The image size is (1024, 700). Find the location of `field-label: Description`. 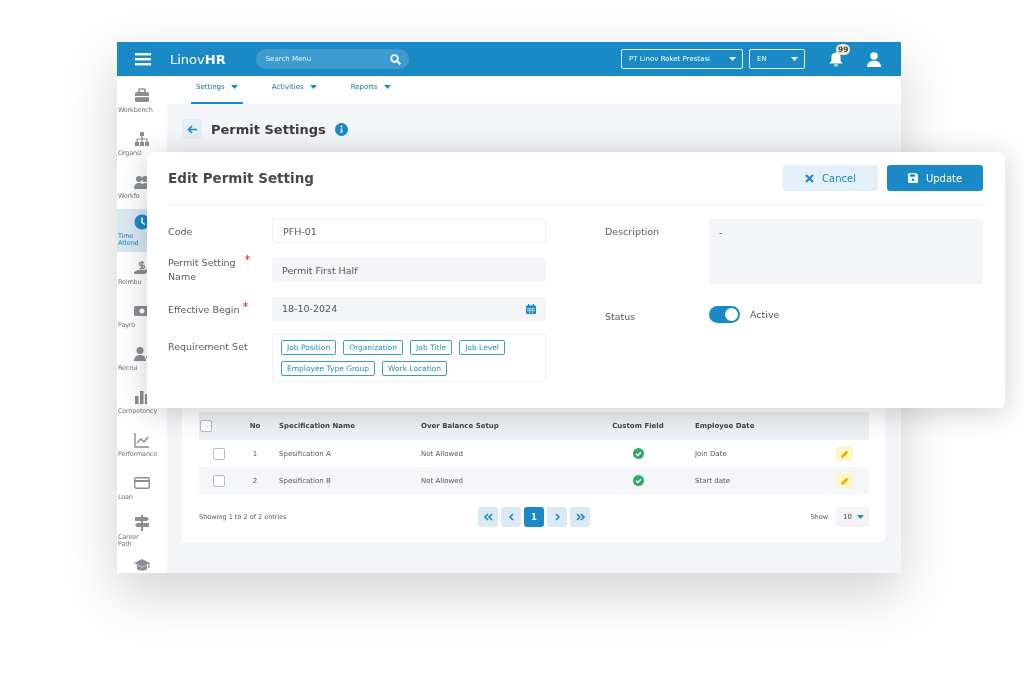

field-label: Description is located at coordinates (632, 232).